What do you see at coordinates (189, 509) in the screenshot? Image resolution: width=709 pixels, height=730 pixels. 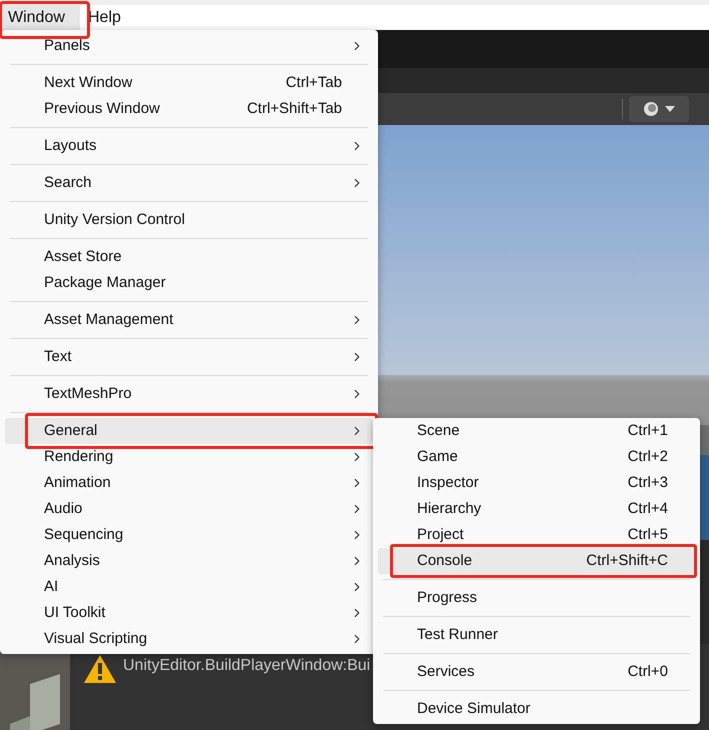 I see `menu-item: Audio` at bounding box center [189, 509].